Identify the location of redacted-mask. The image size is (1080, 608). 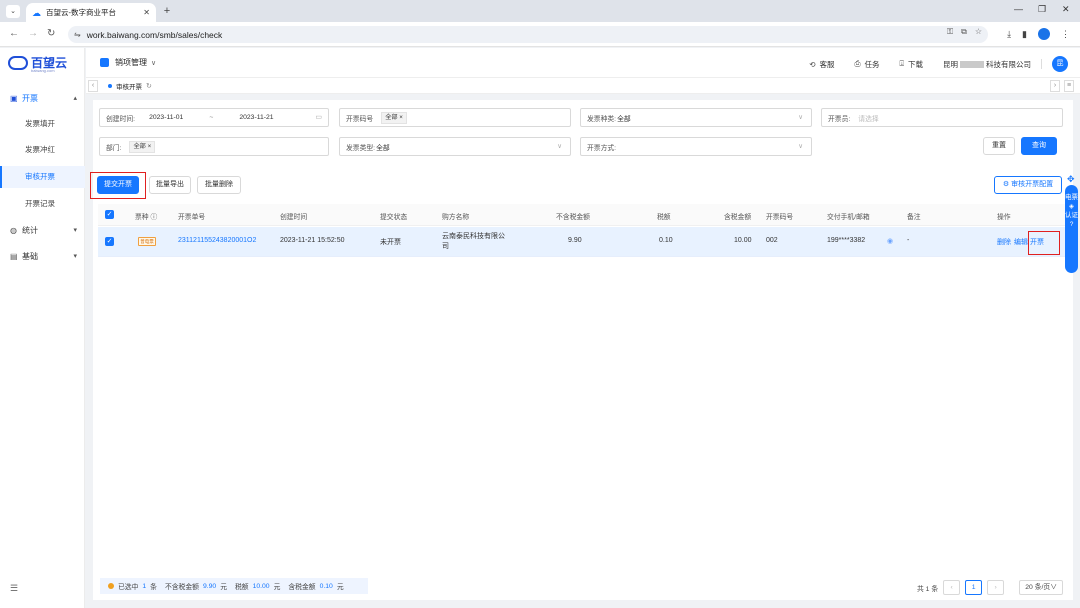
(972, 65).